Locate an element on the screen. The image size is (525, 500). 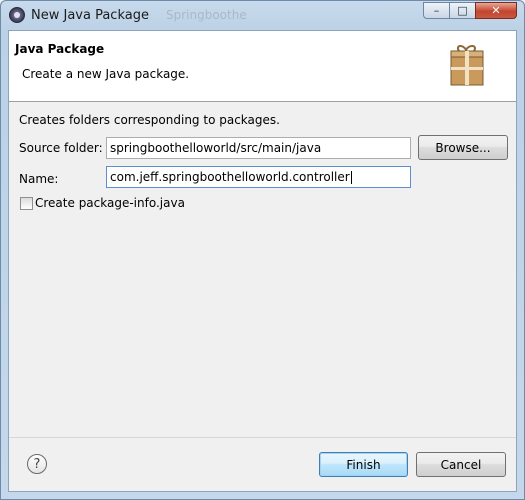
minimize-button: – is located at coordinates (436, 10).